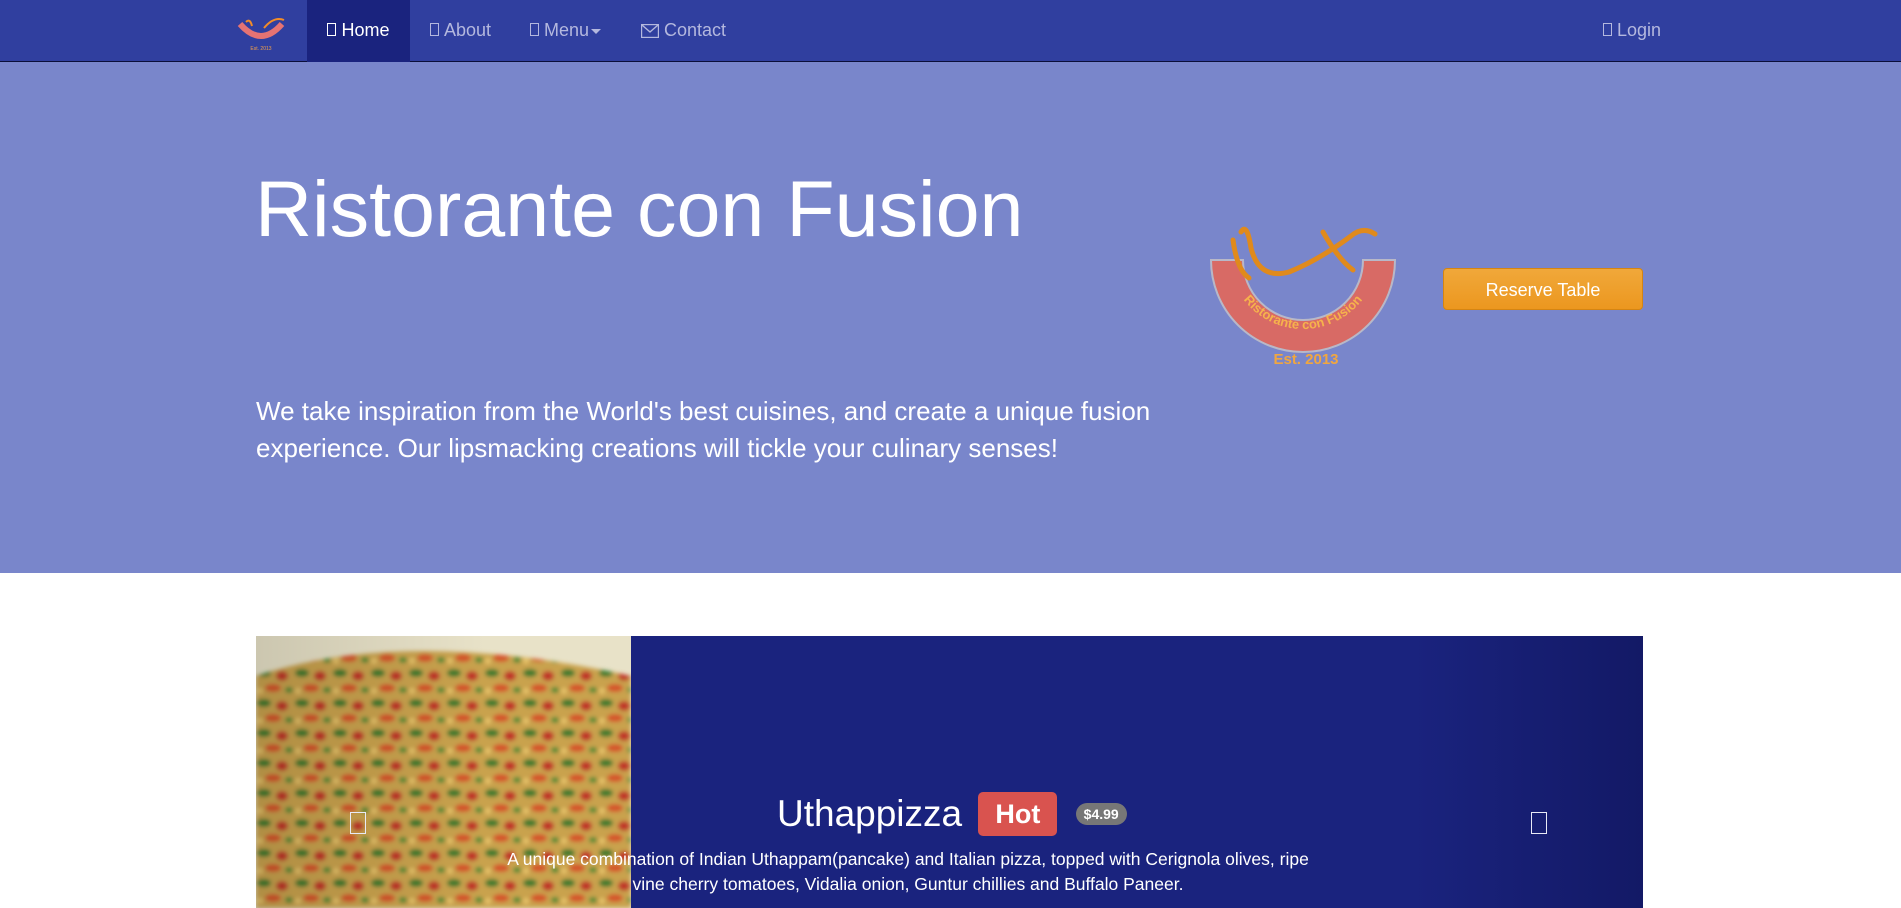 This screenshot has width=1901, height=908. Describe the element at coordinates (596, 31) in the screenshot. I see `caret-down-icon` at that location.